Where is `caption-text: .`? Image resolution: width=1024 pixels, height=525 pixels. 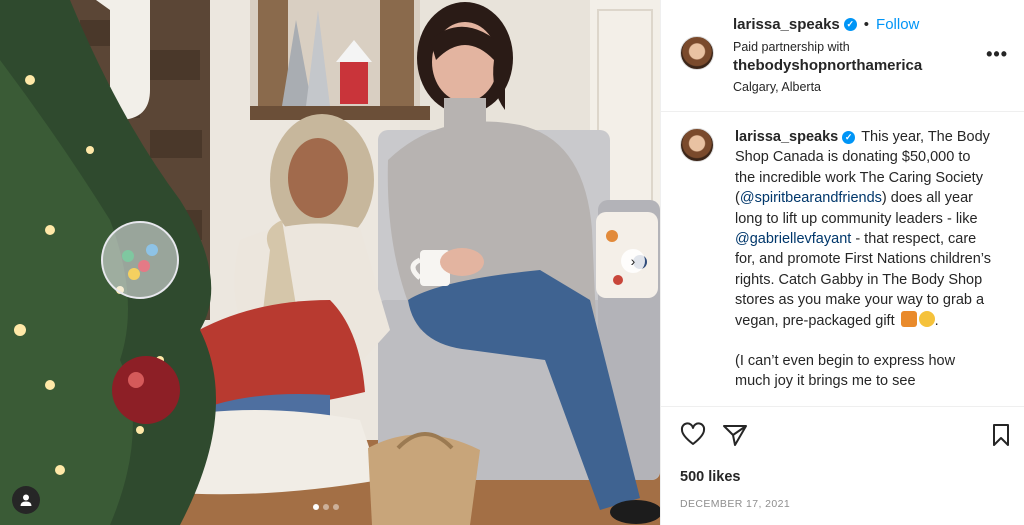 caption-text: . is located at coordinates (936, 320).